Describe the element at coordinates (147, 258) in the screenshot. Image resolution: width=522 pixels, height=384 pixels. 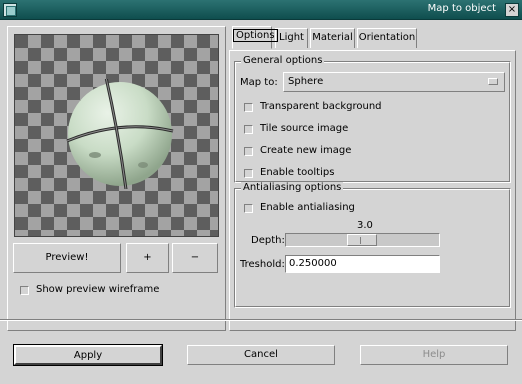
I see `zoom-in-button: +` at that location.